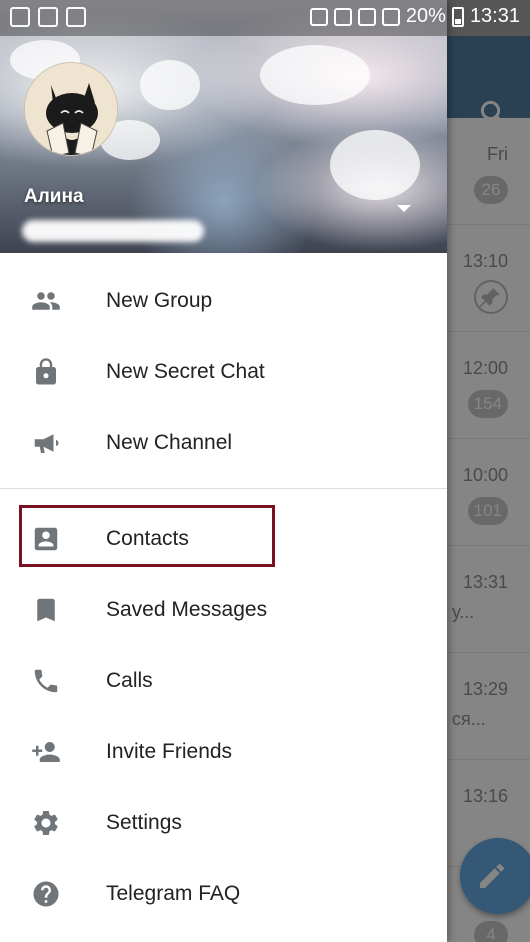 The image size is (530, 942). I want to click on menu-item-calls: Calls, so click(223, 680).